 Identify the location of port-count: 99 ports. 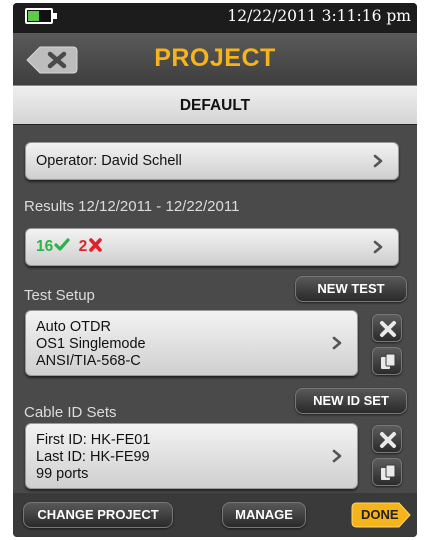
(62, 474).